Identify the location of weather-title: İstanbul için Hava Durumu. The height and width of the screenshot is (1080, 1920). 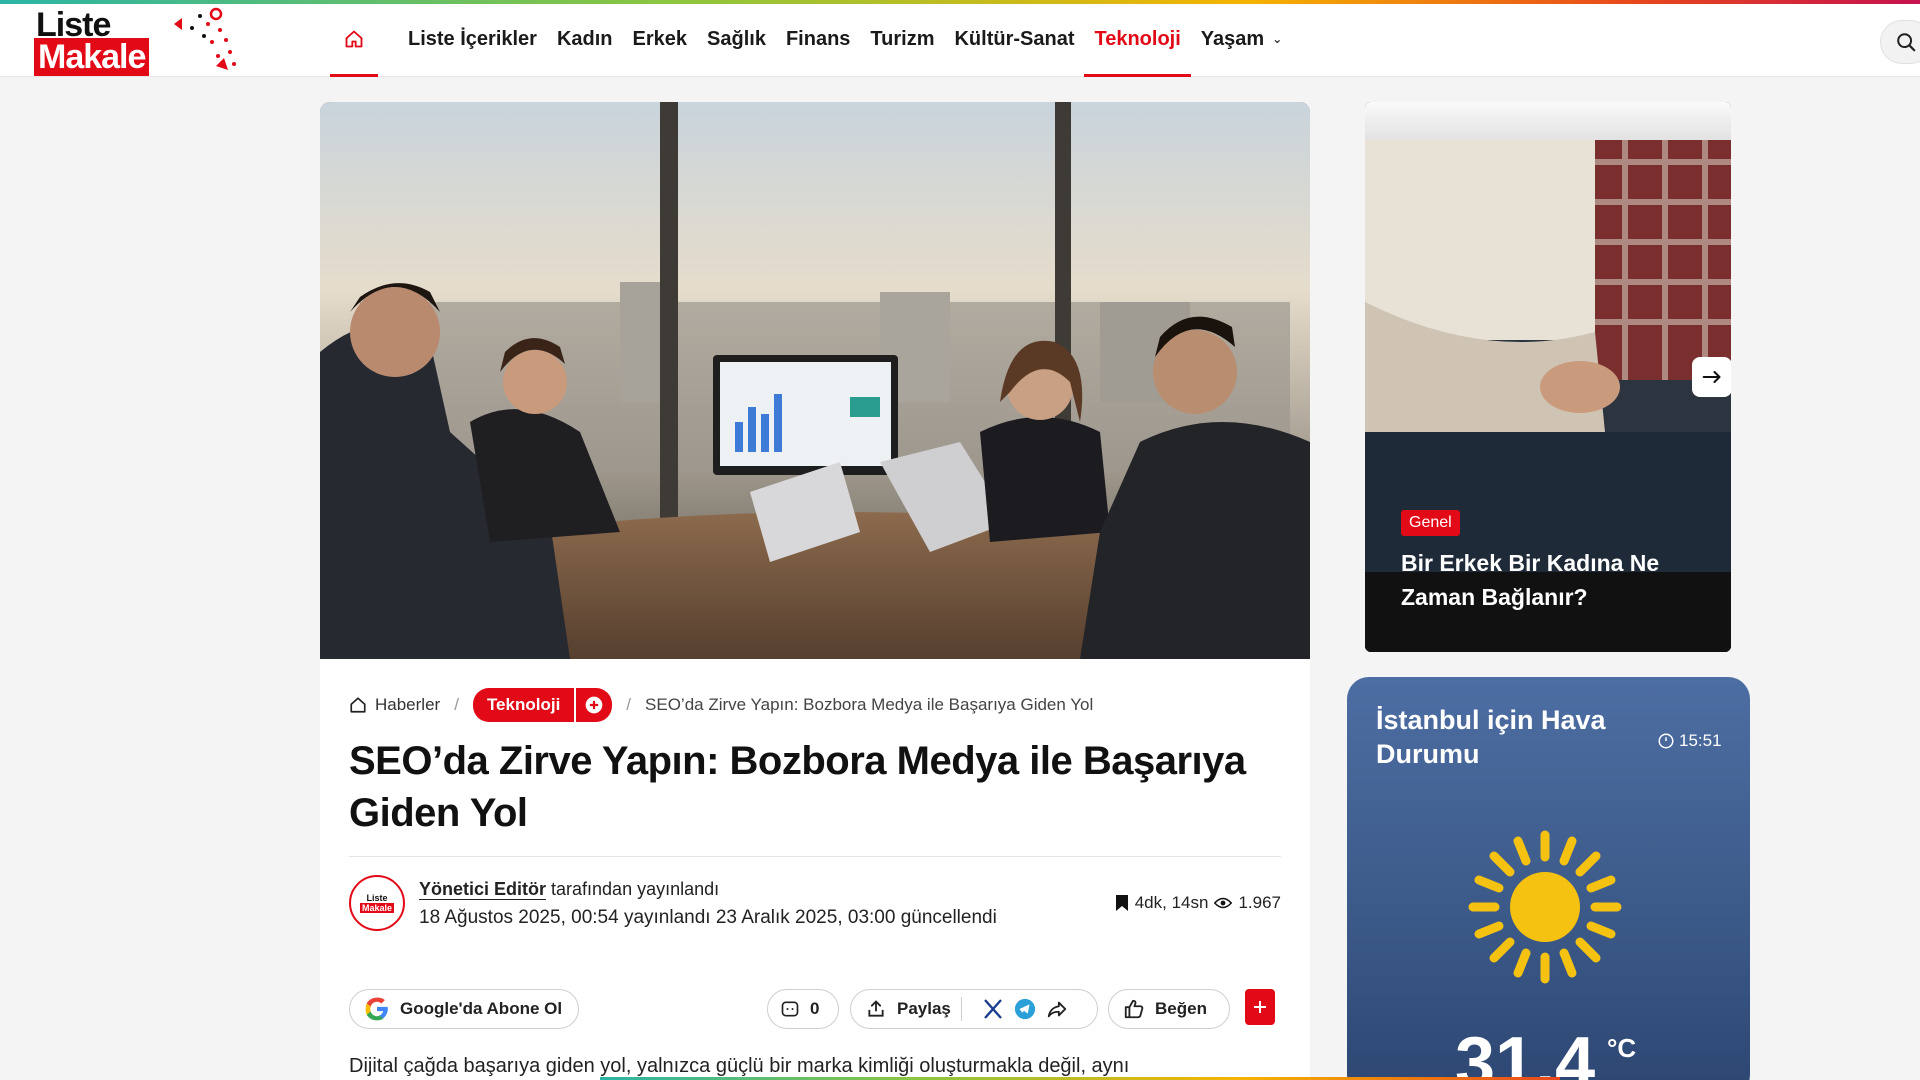
(1491, 737).